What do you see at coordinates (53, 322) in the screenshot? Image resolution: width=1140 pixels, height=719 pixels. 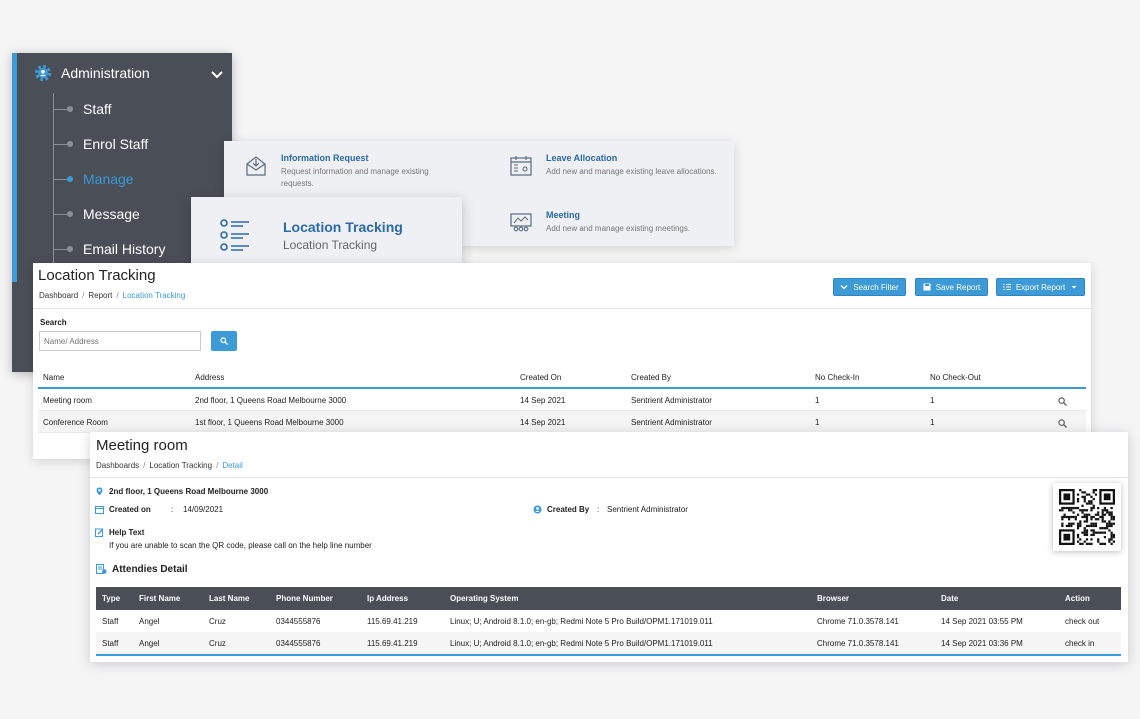 I see `search-label: Search` at bounding box center [53, 322].